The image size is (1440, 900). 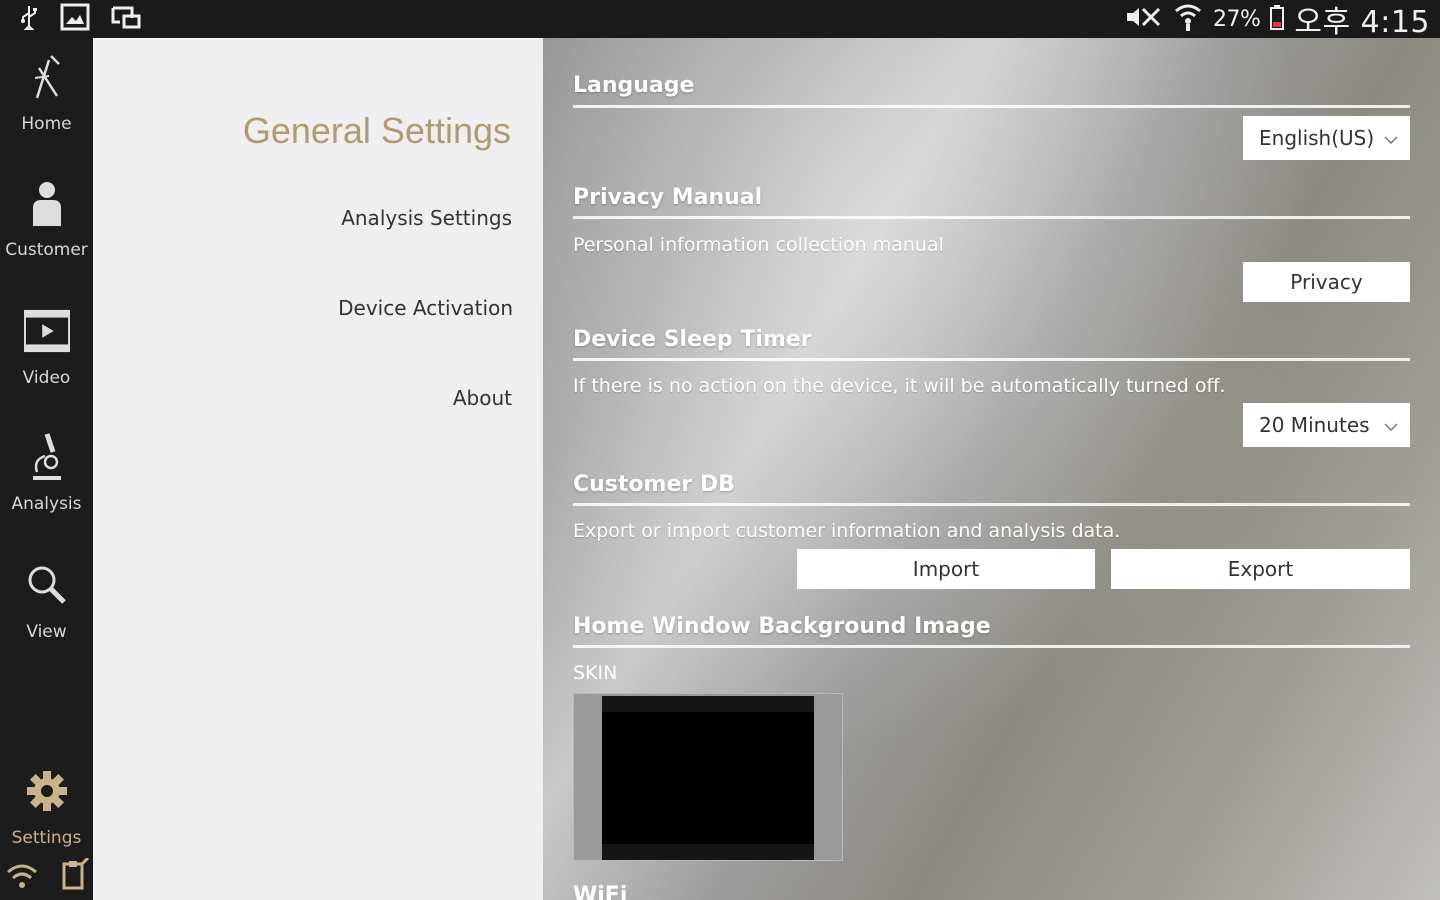 What do you see at coordinates (782, 626) in the screenshot?
I see `section-title-background-image: Home Window Background Image` at bounding box center [782, 626].